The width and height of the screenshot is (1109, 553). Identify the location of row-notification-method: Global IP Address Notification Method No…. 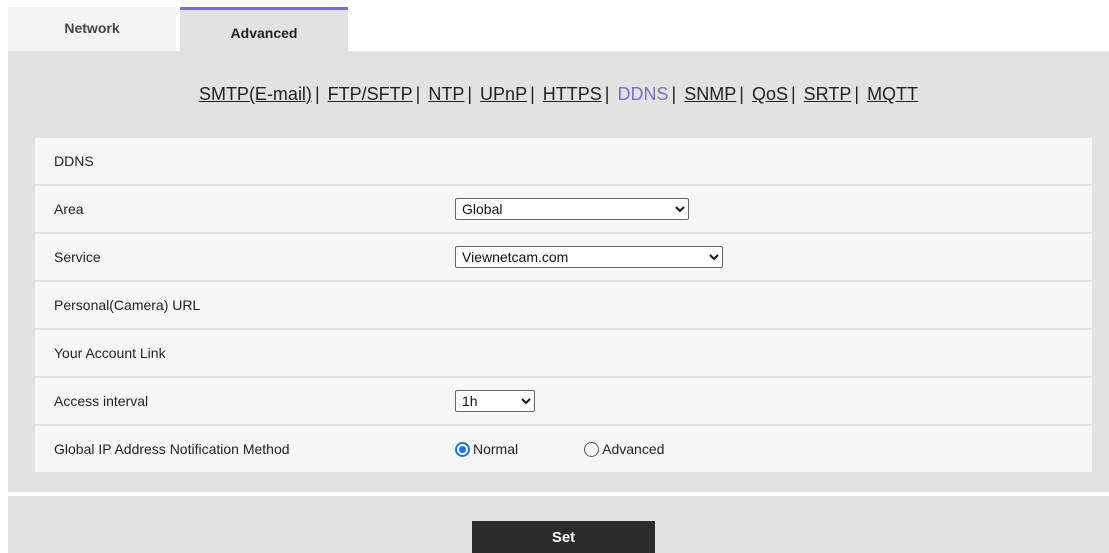
(563, 449).